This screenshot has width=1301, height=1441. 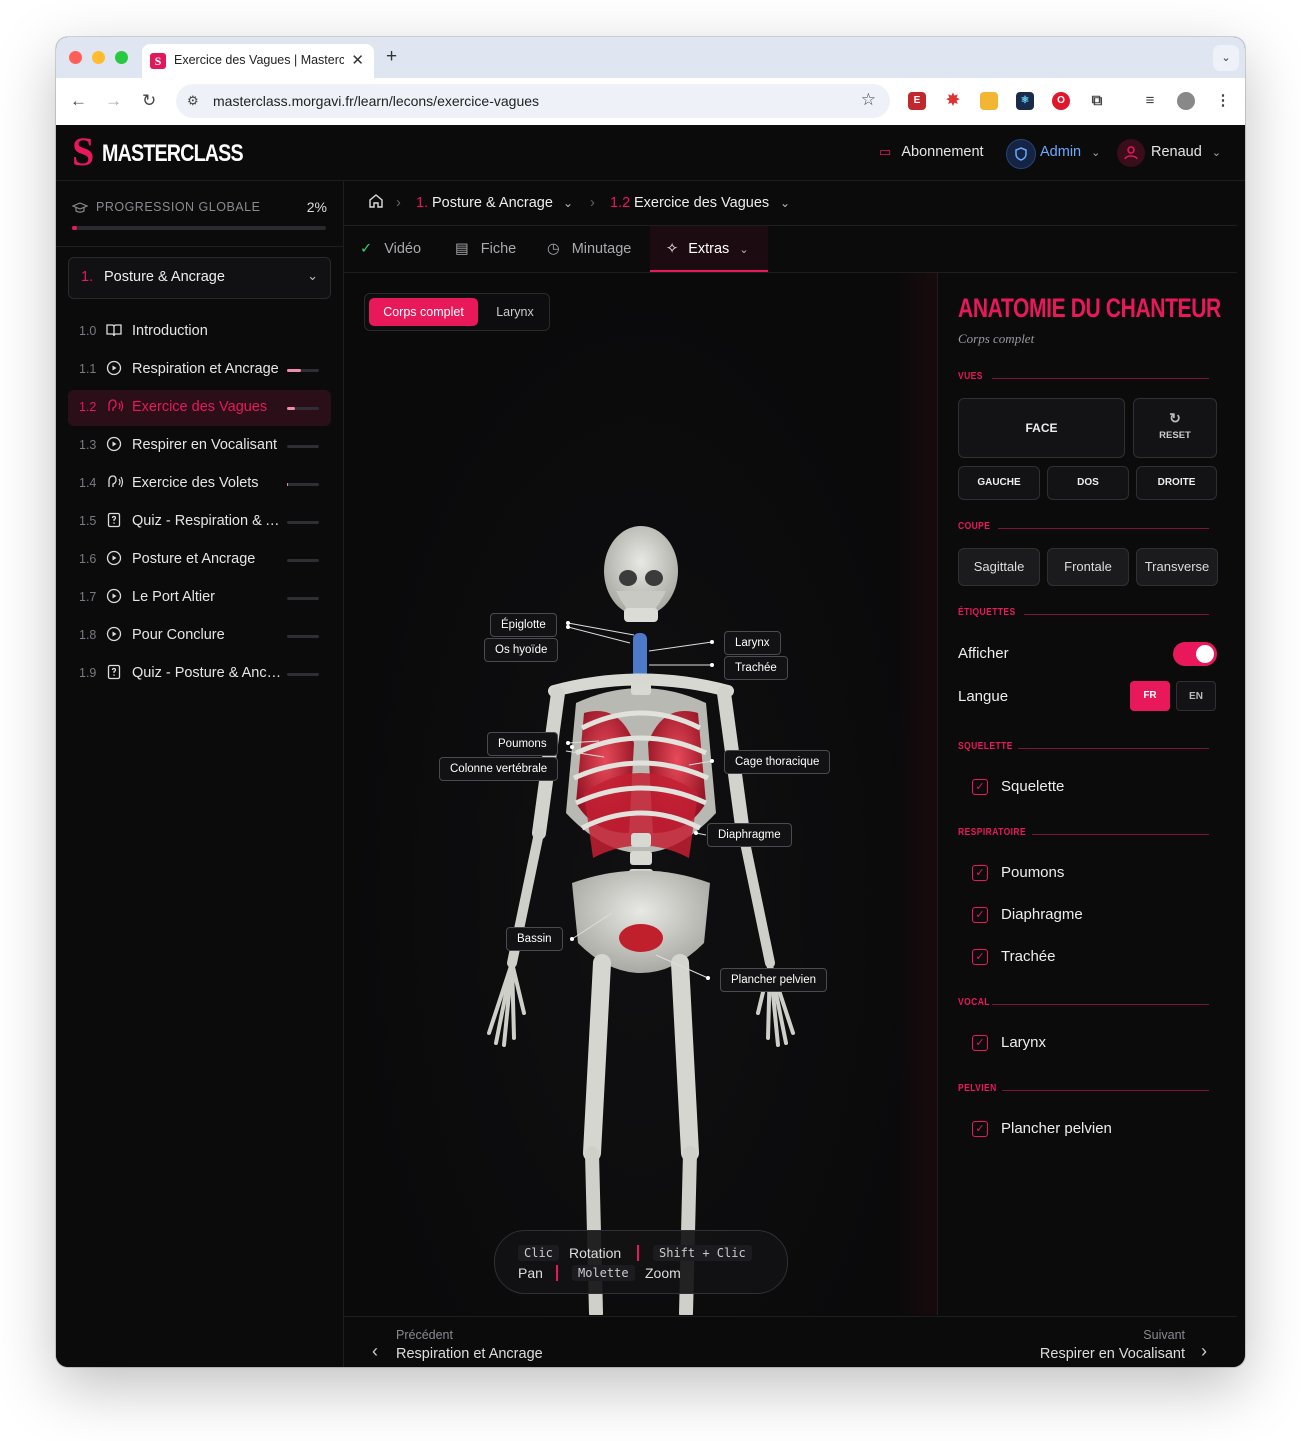 What do you see at coordinates (1105, 1090) in the screenshot?
I see `section-divider` at bounding box center [1105, 1090].